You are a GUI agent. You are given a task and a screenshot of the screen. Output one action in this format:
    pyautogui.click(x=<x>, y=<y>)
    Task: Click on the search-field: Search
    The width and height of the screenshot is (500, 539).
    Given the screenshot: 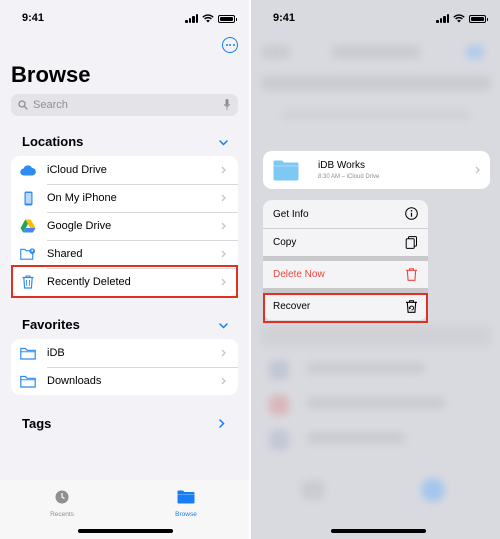 What is the action you would take?
    pyautogui.click(x=124, y=105)
    